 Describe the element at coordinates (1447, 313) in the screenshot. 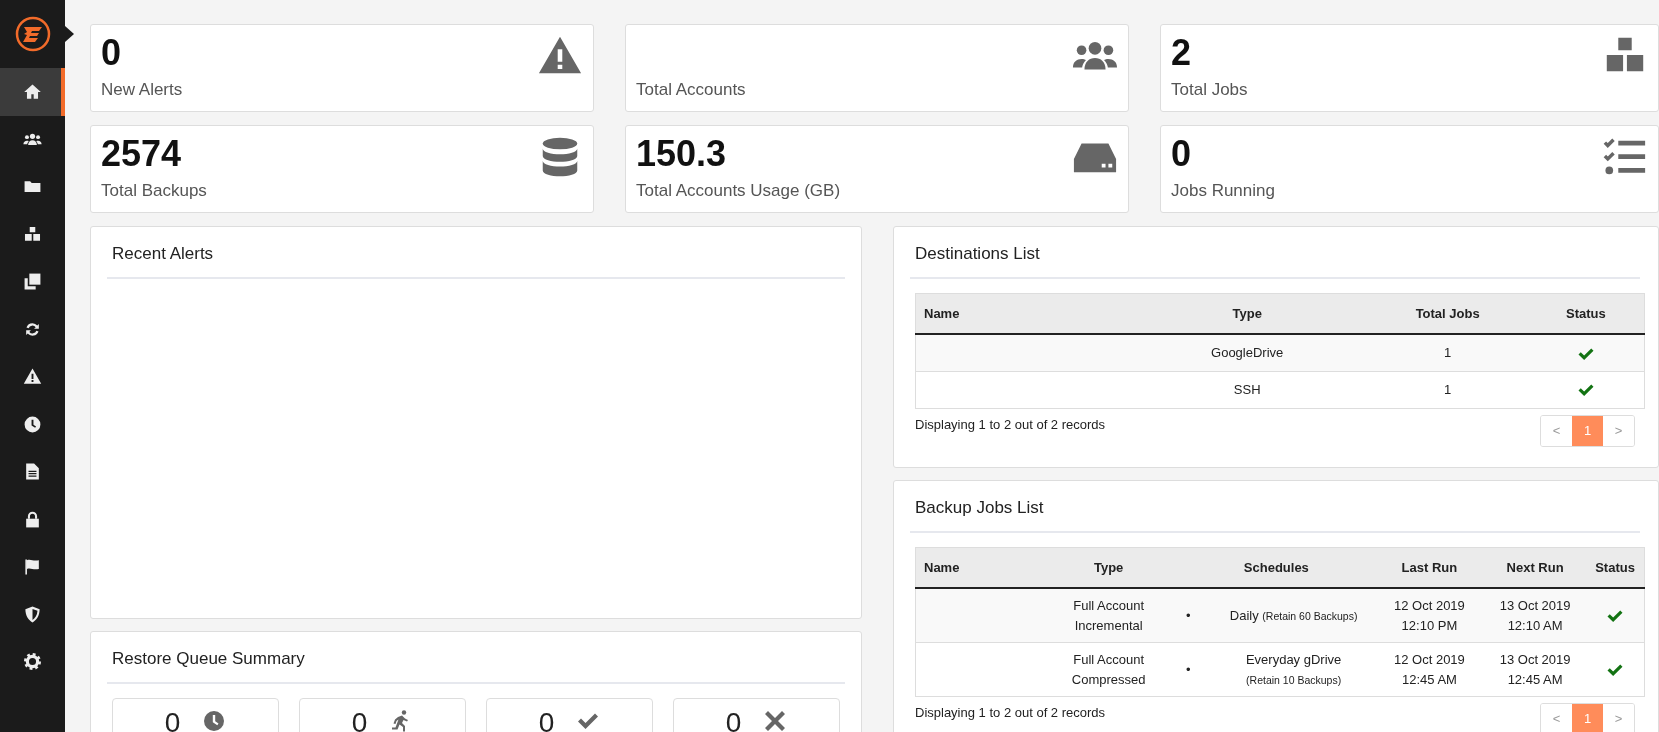

I see `column-header: Total Jobs` at that location.